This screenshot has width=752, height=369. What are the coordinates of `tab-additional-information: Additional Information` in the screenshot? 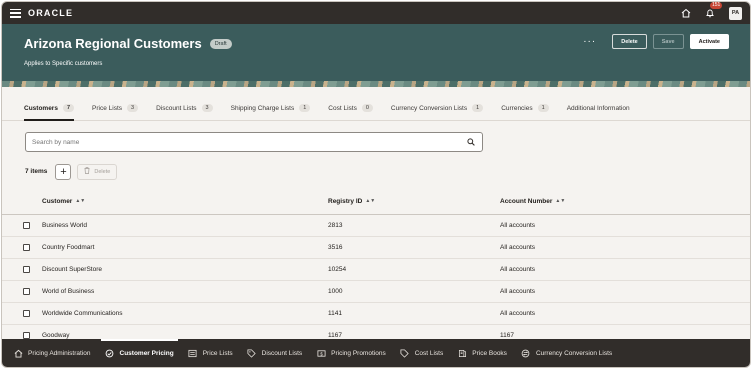 It's located at (598, 112).